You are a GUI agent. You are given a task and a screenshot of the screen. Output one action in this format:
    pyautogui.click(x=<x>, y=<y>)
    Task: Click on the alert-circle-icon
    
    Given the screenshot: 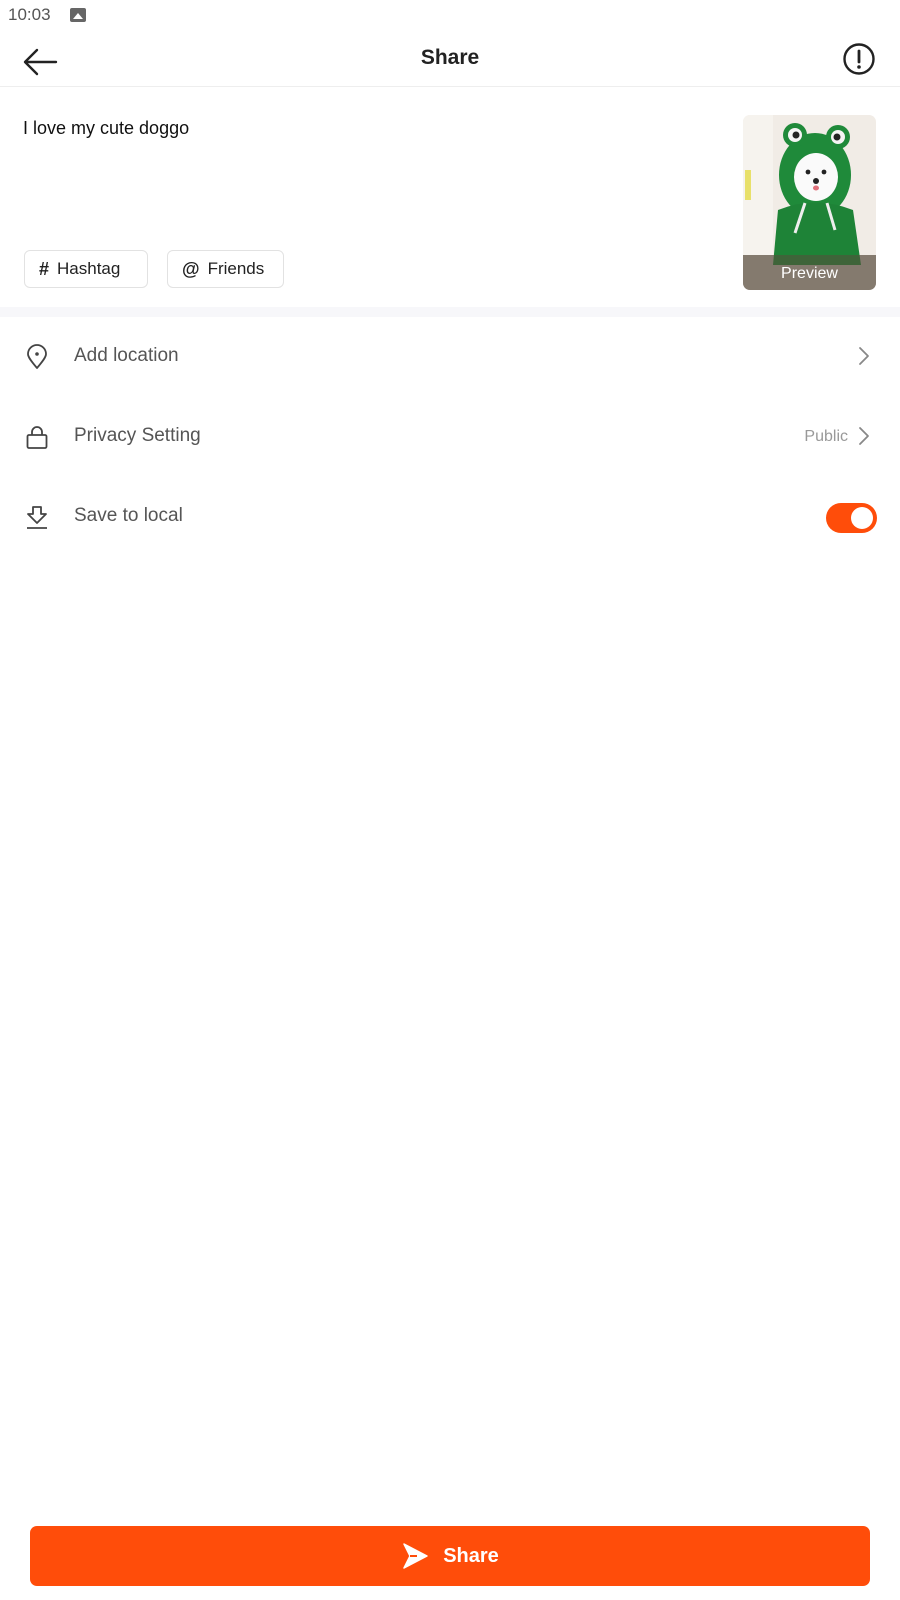 What is the action you would take?
    pyautogui.click(x=859, y=59)
    